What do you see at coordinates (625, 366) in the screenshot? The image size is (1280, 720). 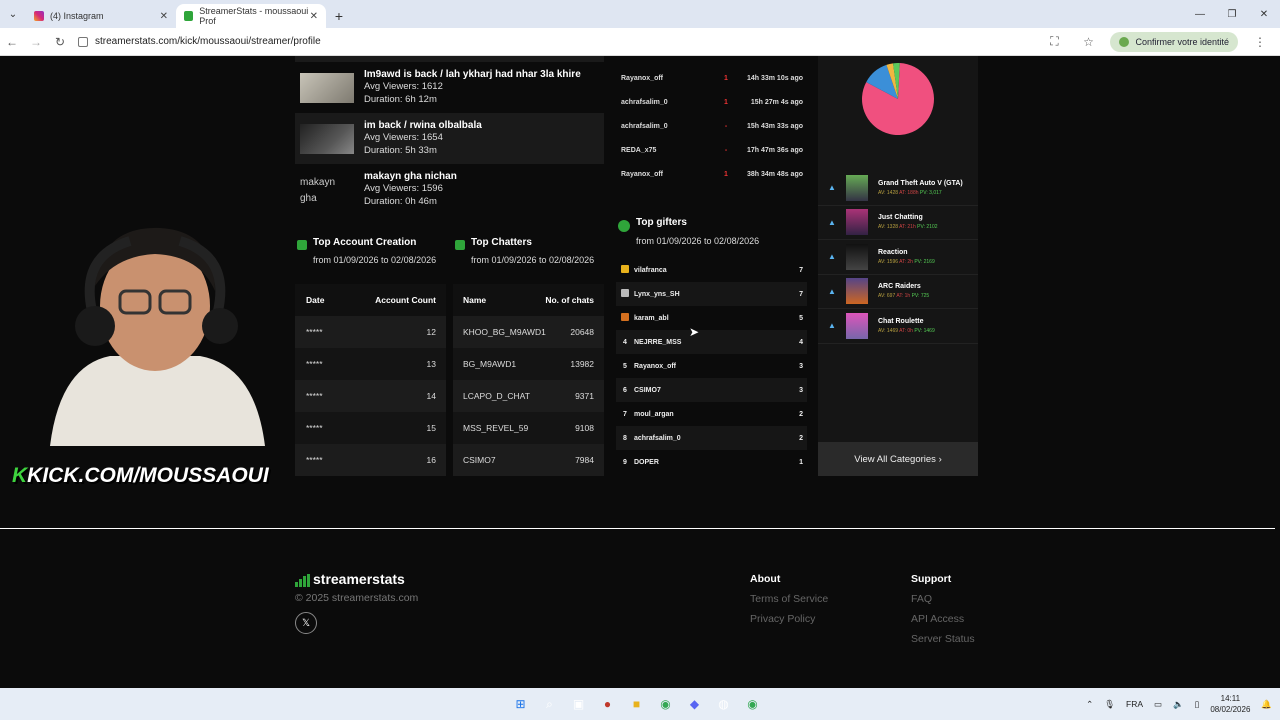 I see `gifter-rank: 5` at bounding box center [625, 366].